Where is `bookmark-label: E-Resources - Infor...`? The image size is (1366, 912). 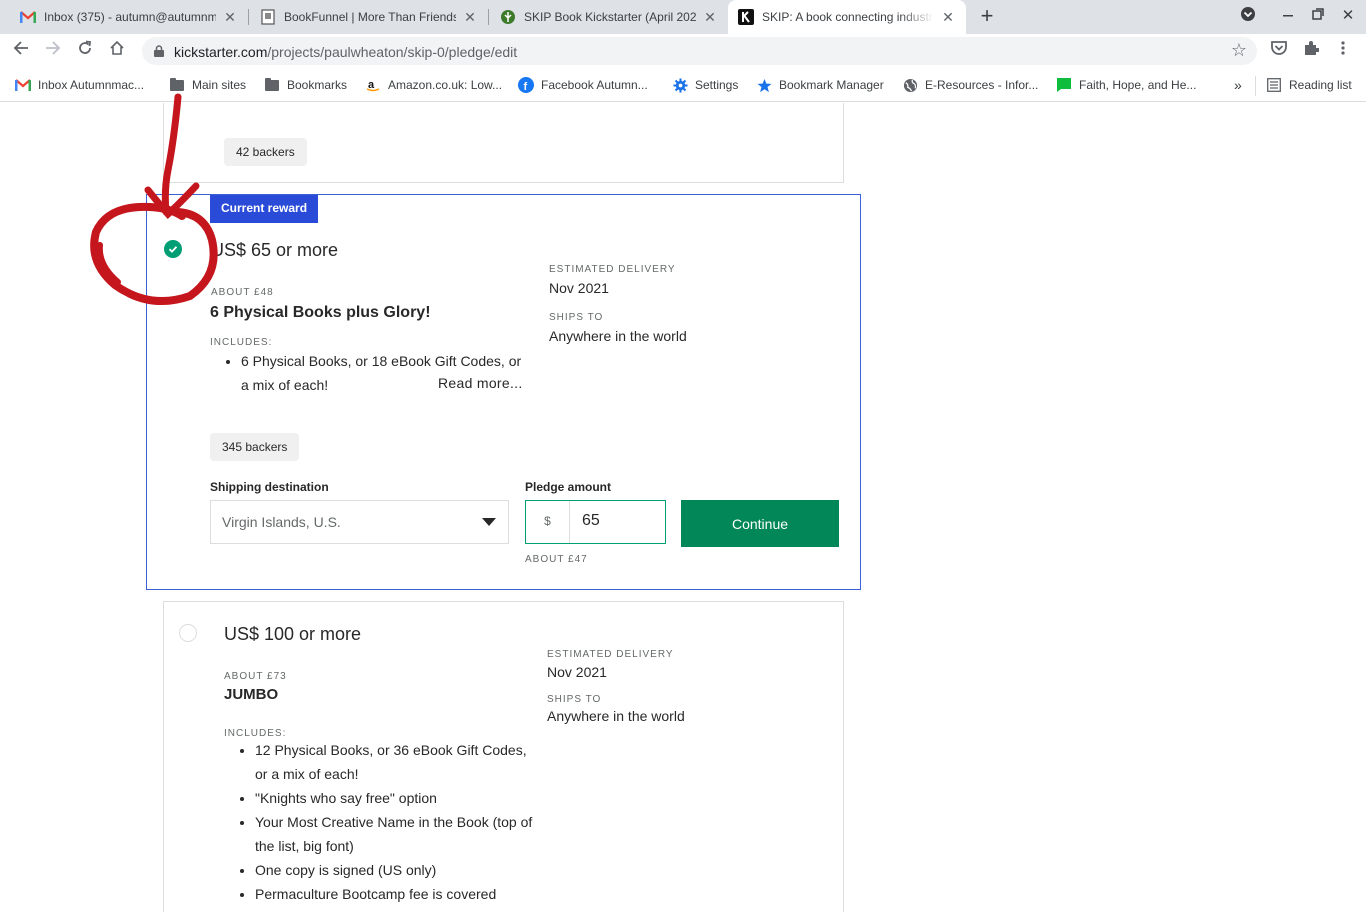 bookmark-label: E-Resources - Infor... is located at coordinates (982, 85).